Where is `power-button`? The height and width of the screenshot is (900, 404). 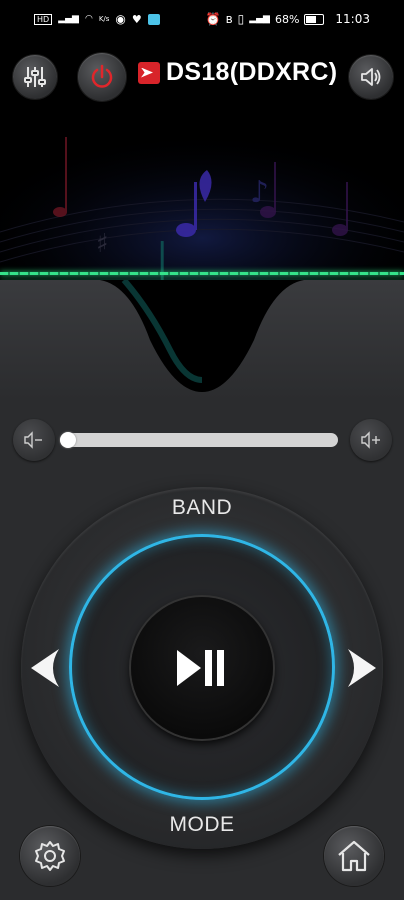
power-button is located at coordinates (102, 77).